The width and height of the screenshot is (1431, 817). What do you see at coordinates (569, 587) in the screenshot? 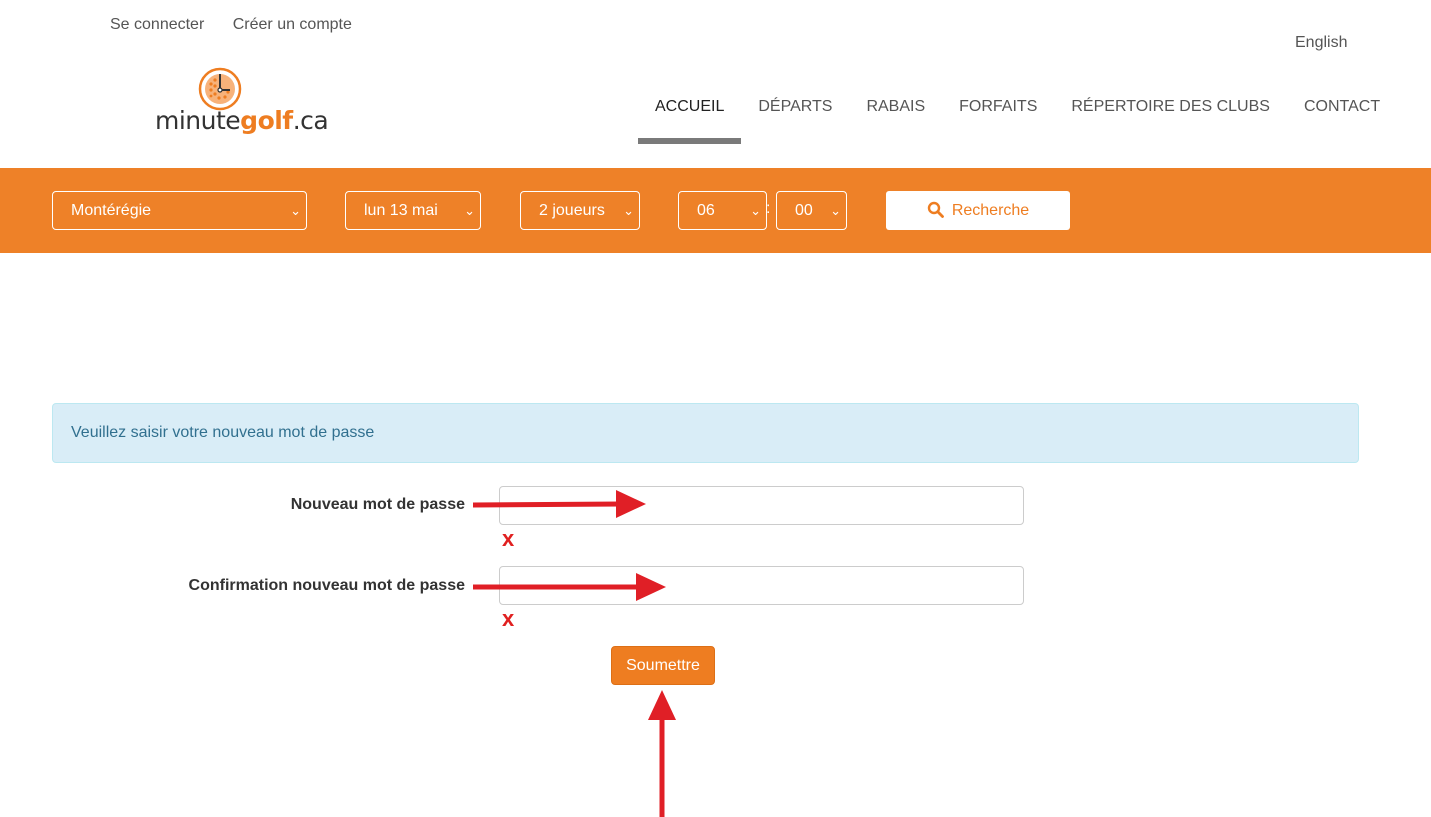
I see `arrow-to-confirm-password` at bounding box center [569, 587].